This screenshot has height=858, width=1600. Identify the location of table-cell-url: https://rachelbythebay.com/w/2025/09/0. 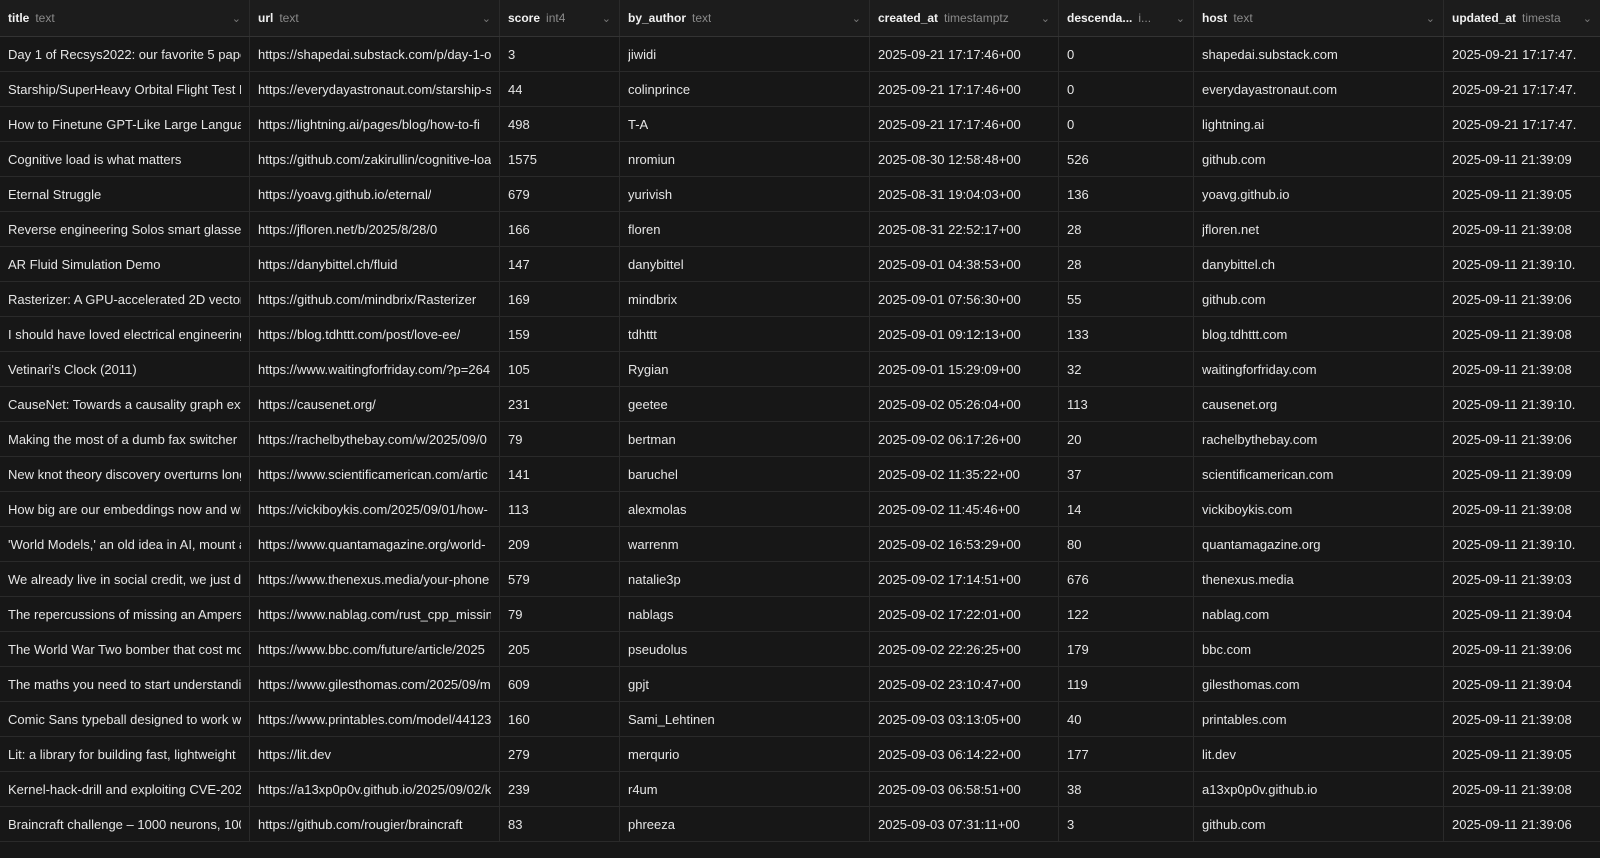
(375, 439).